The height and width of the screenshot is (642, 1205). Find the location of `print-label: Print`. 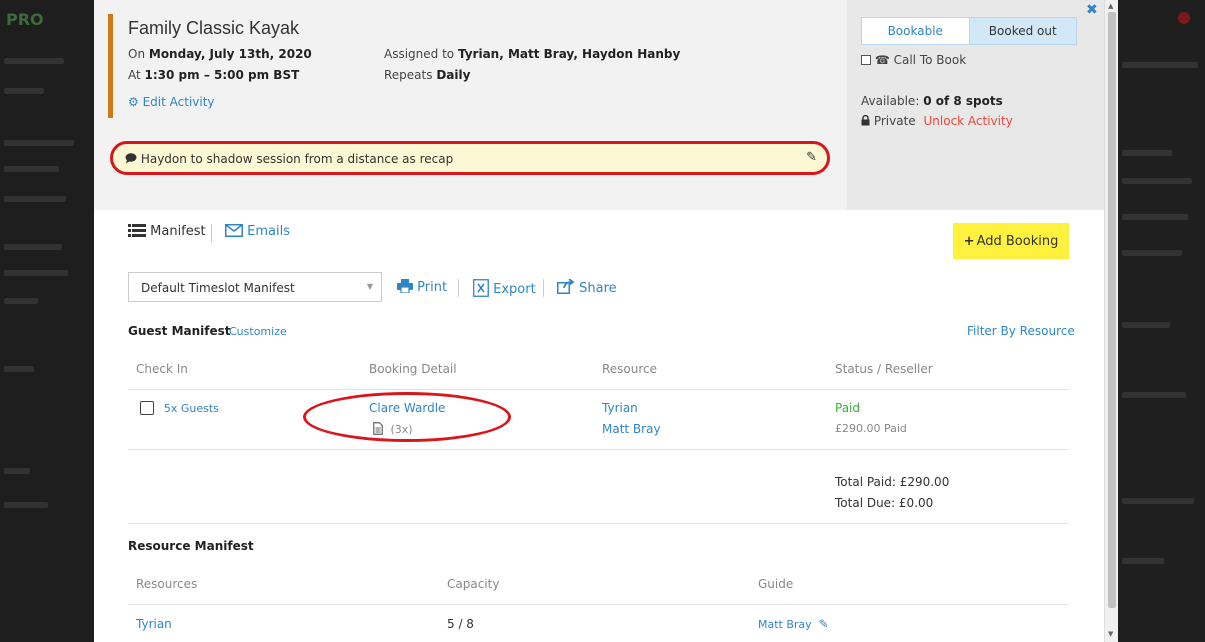

print-label: Print is located at coordinates (432, 287).